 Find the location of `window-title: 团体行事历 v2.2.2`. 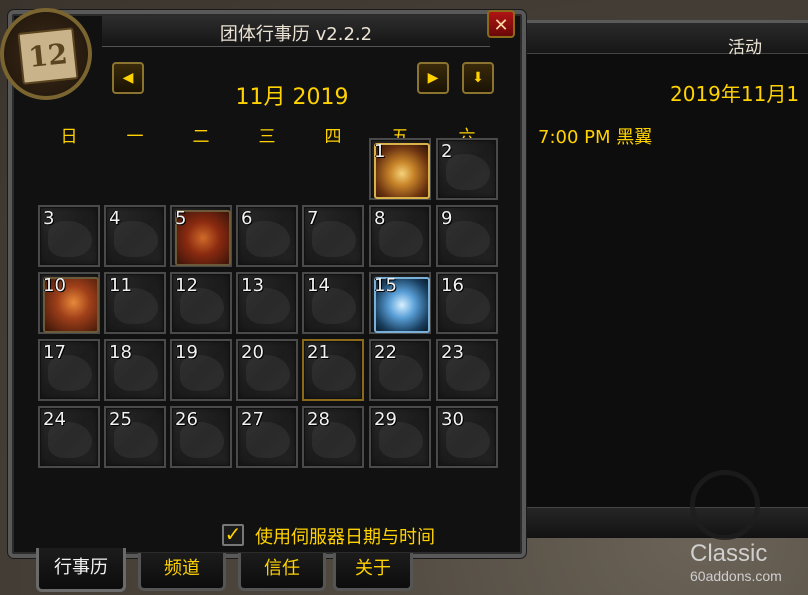

window-title: 团体行事历 v2.2.2 is located at coordinates (296, 34).